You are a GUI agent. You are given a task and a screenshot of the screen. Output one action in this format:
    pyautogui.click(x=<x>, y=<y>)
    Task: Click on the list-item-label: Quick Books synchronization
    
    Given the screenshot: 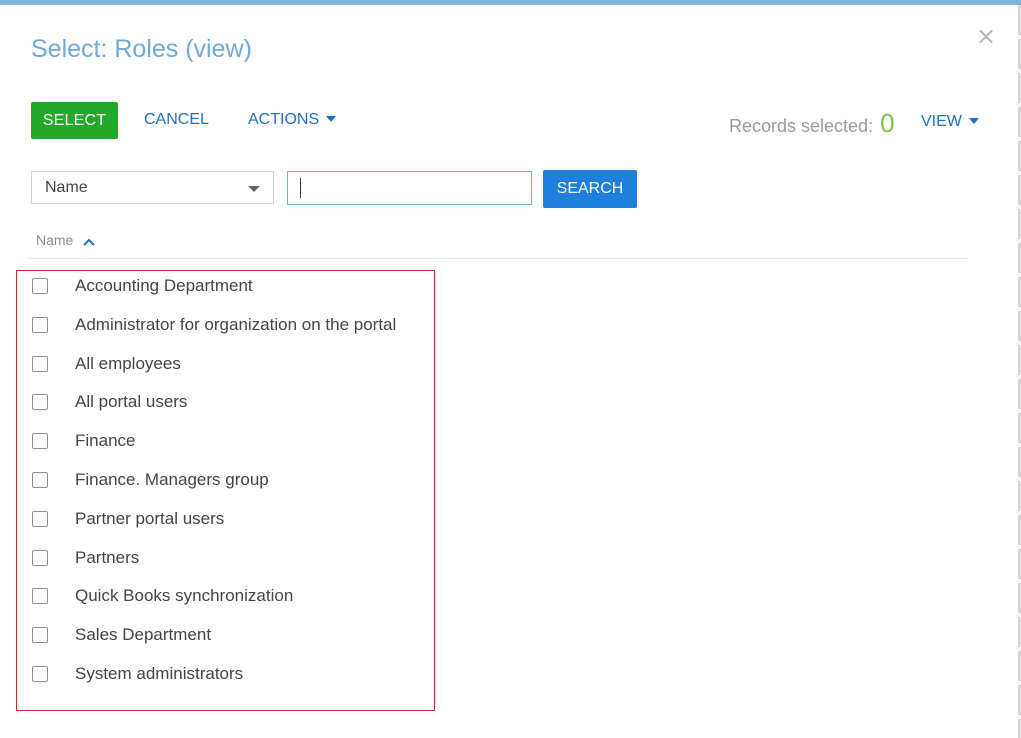 What is the action you would take?
    pyautogui.click(x=184, y=595)
    